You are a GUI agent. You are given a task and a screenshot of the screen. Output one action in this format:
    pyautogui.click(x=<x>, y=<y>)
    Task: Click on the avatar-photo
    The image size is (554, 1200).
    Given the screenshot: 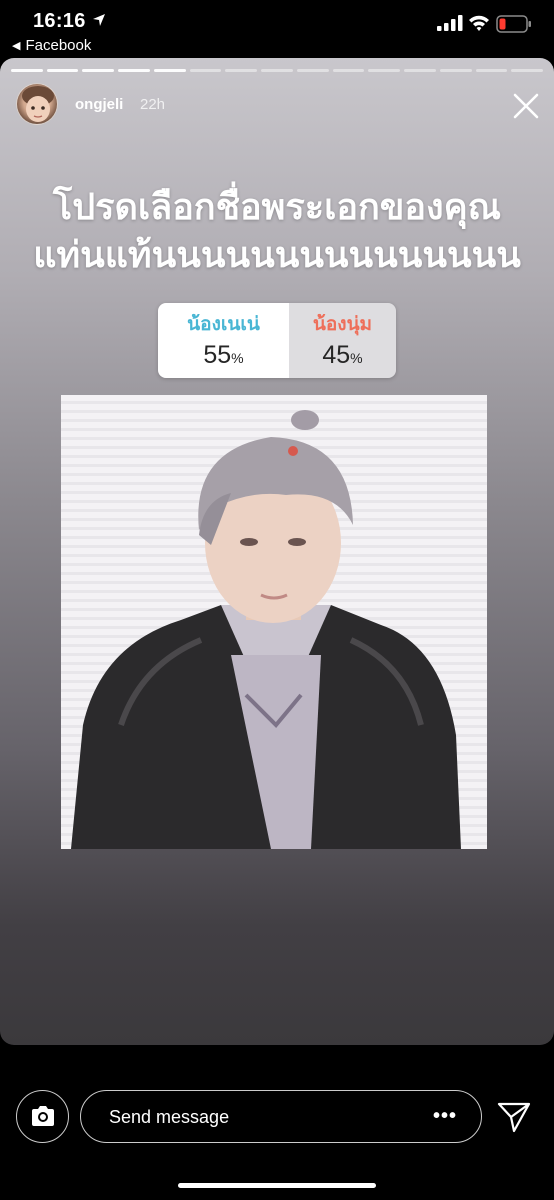 What is the action you would take?
    pyautogui.click(x=38, y=104)
    